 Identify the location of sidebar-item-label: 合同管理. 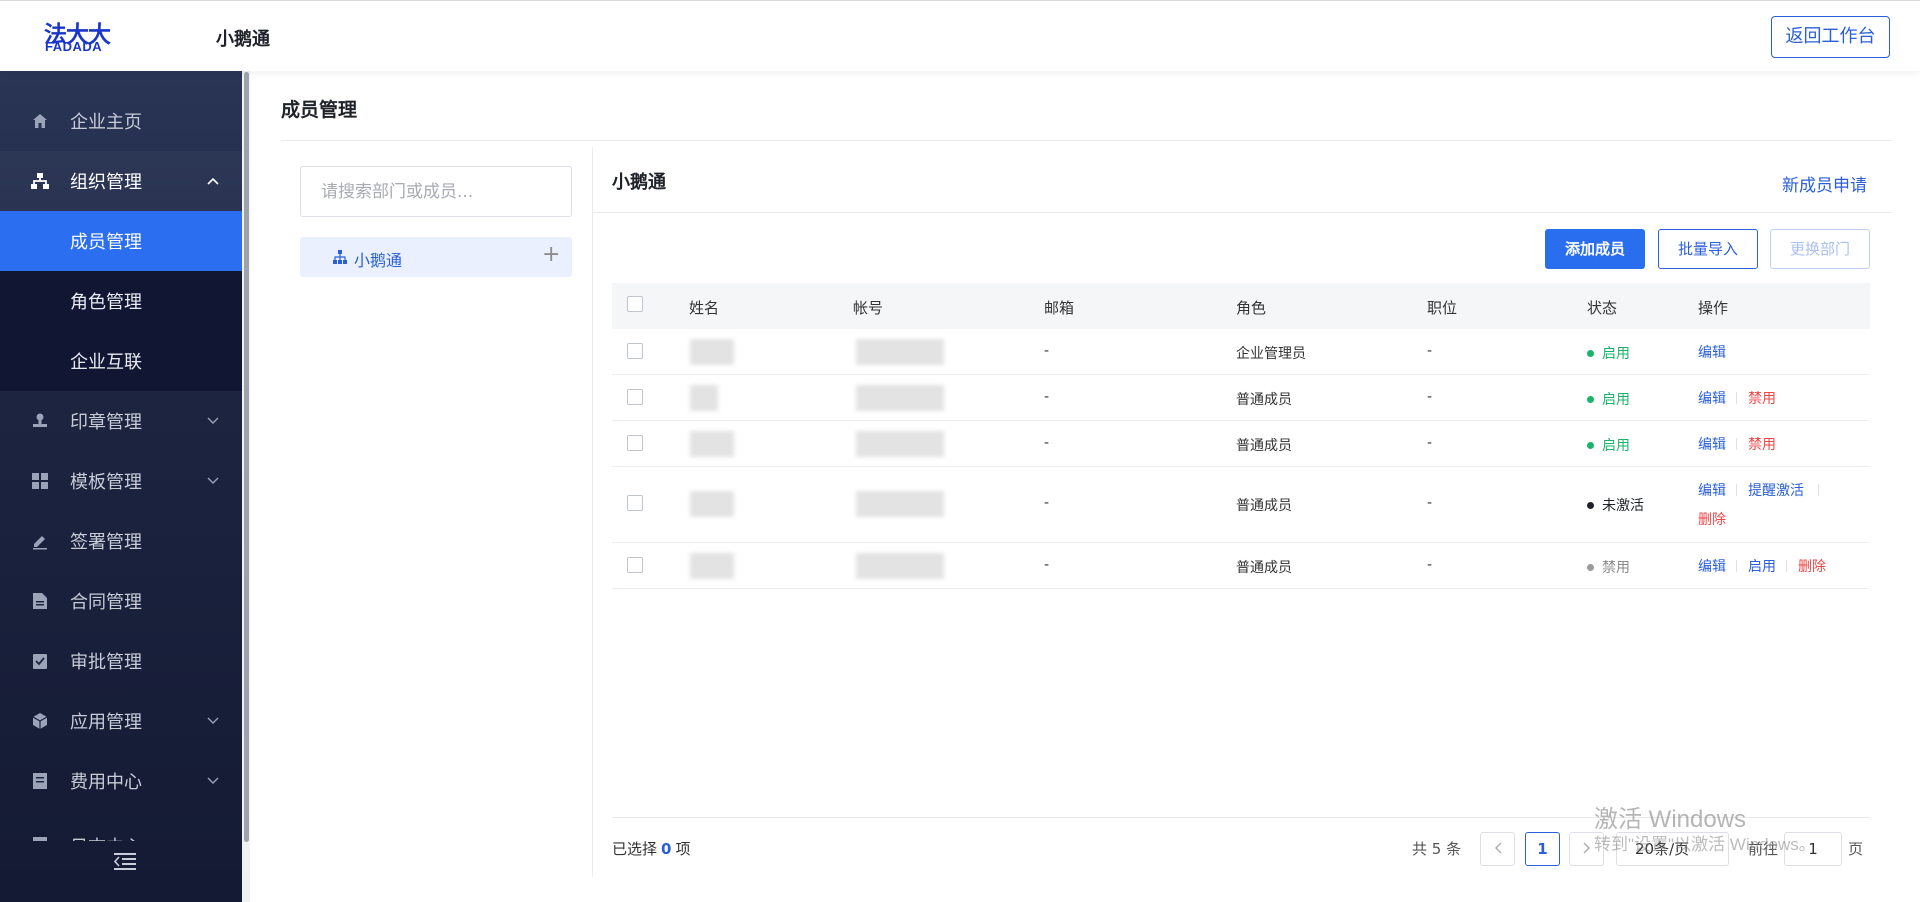
(106, 602).